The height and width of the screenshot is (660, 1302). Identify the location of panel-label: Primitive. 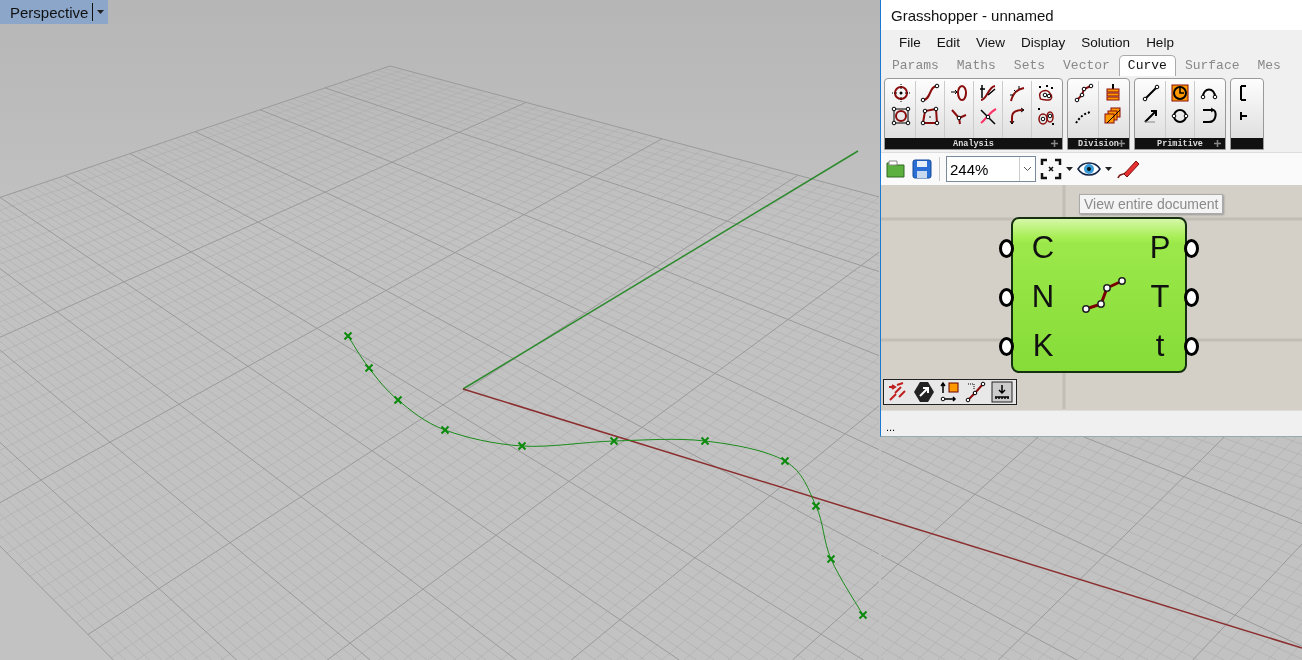
(1180, 143).